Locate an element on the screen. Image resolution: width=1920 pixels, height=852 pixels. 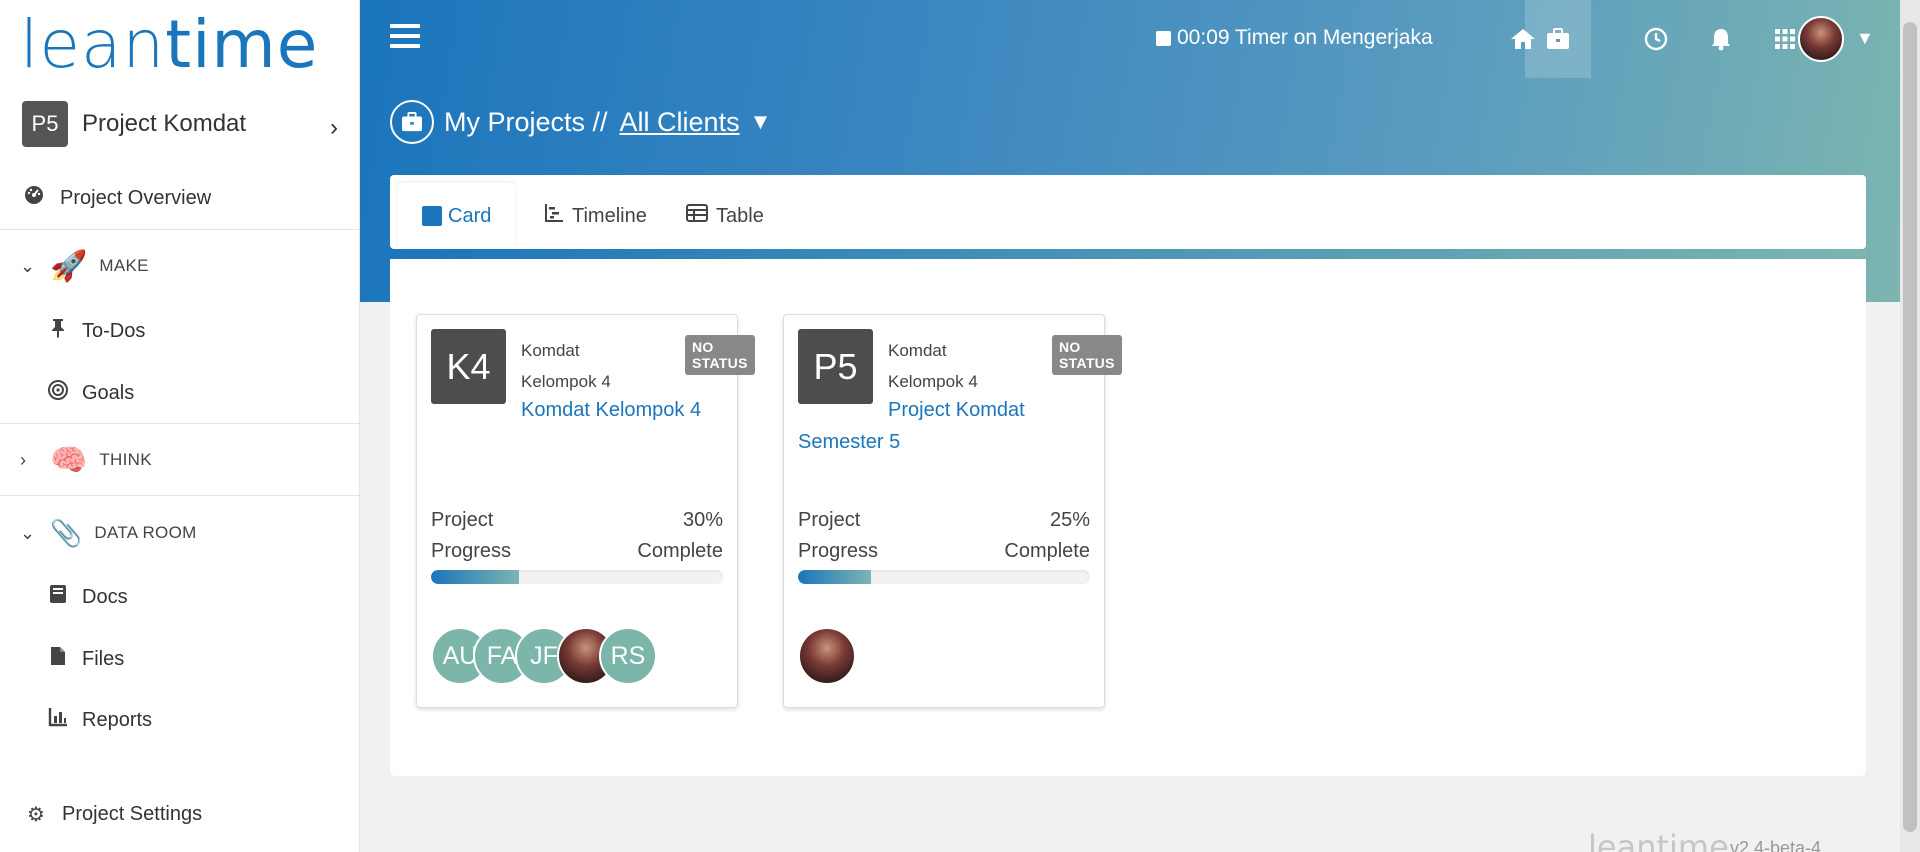
section-make-label: MAKE is located at coordinates (124, 265).